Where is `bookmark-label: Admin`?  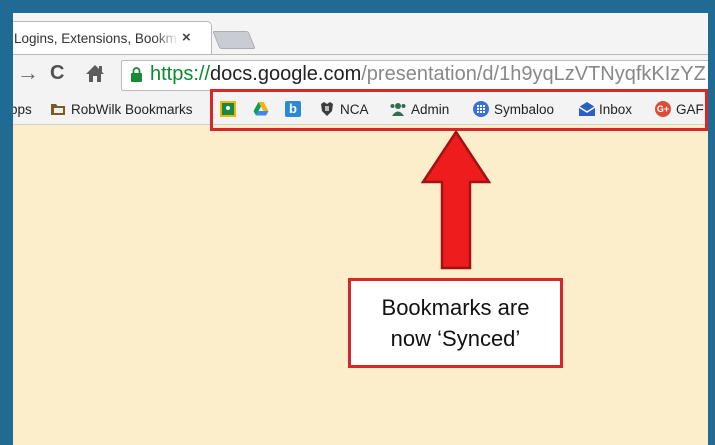 bookmark-label: Admin is located at coordinates (430, 109).